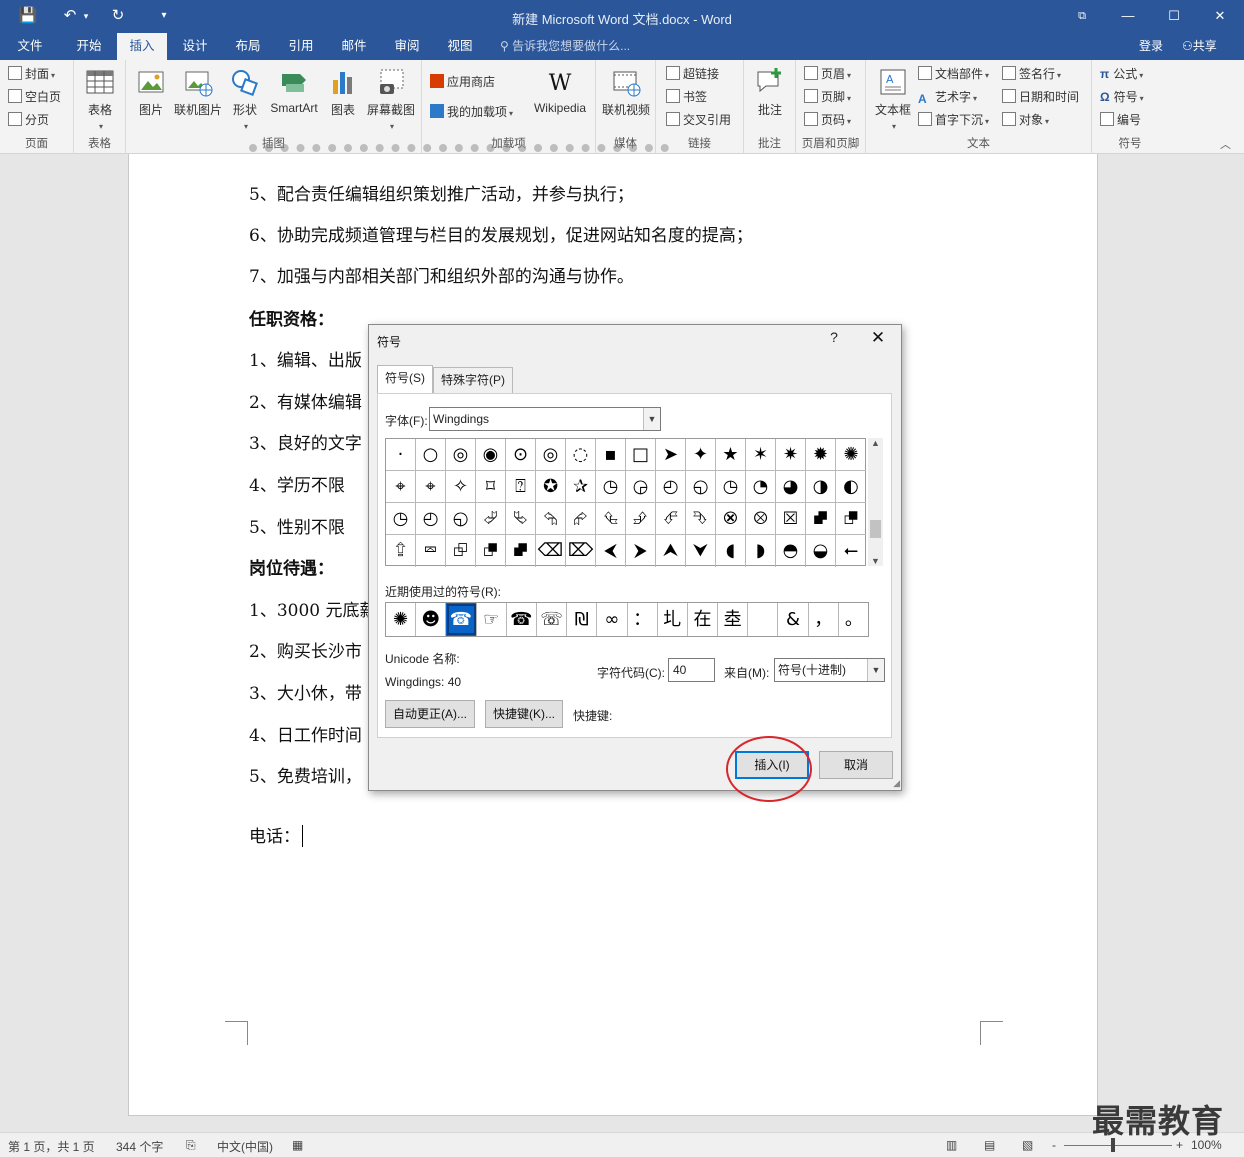  Describe the element at coordinates (139, 1146) in the screenshot. I see `word-count: 344 个字` at that location.